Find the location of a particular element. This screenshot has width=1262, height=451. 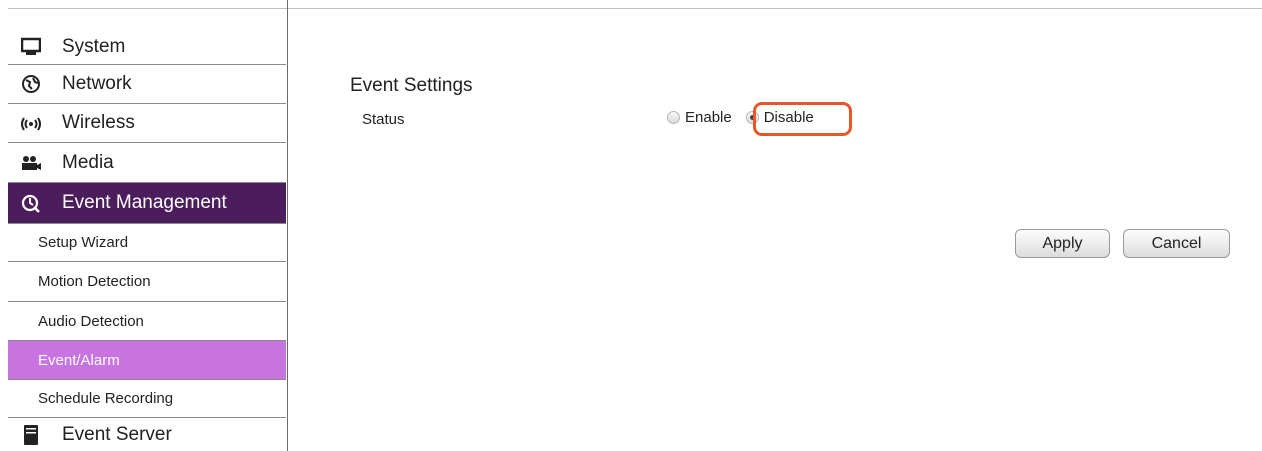

subitem-motion-detection: Motion Detection is located at coordinates (147, 282).